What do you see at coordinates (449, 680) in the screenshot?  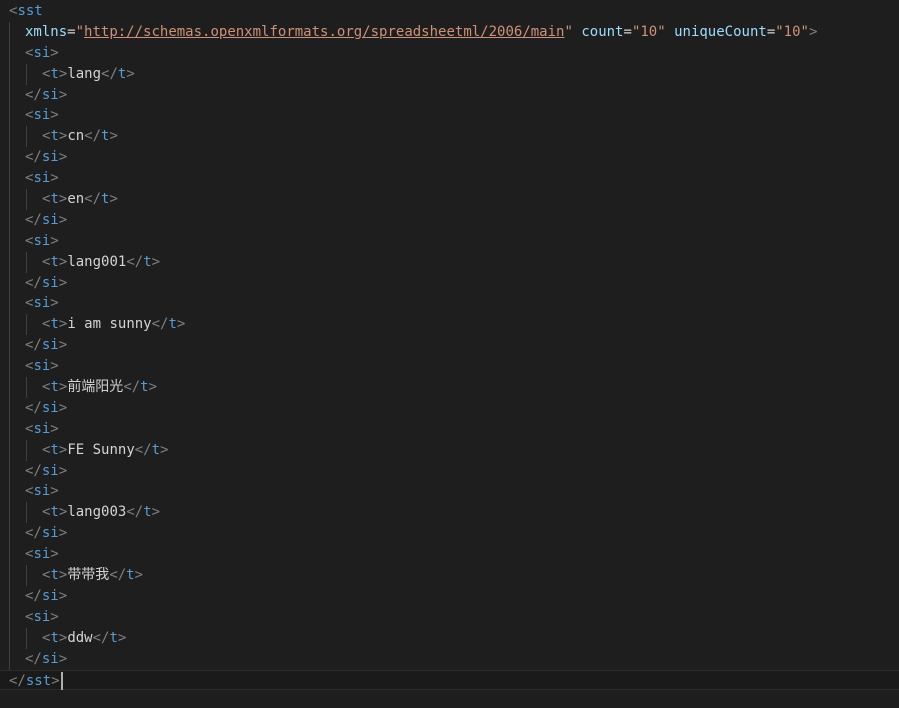 I see `code-line-root-close: </sst>` at bounding box center [449, 680].